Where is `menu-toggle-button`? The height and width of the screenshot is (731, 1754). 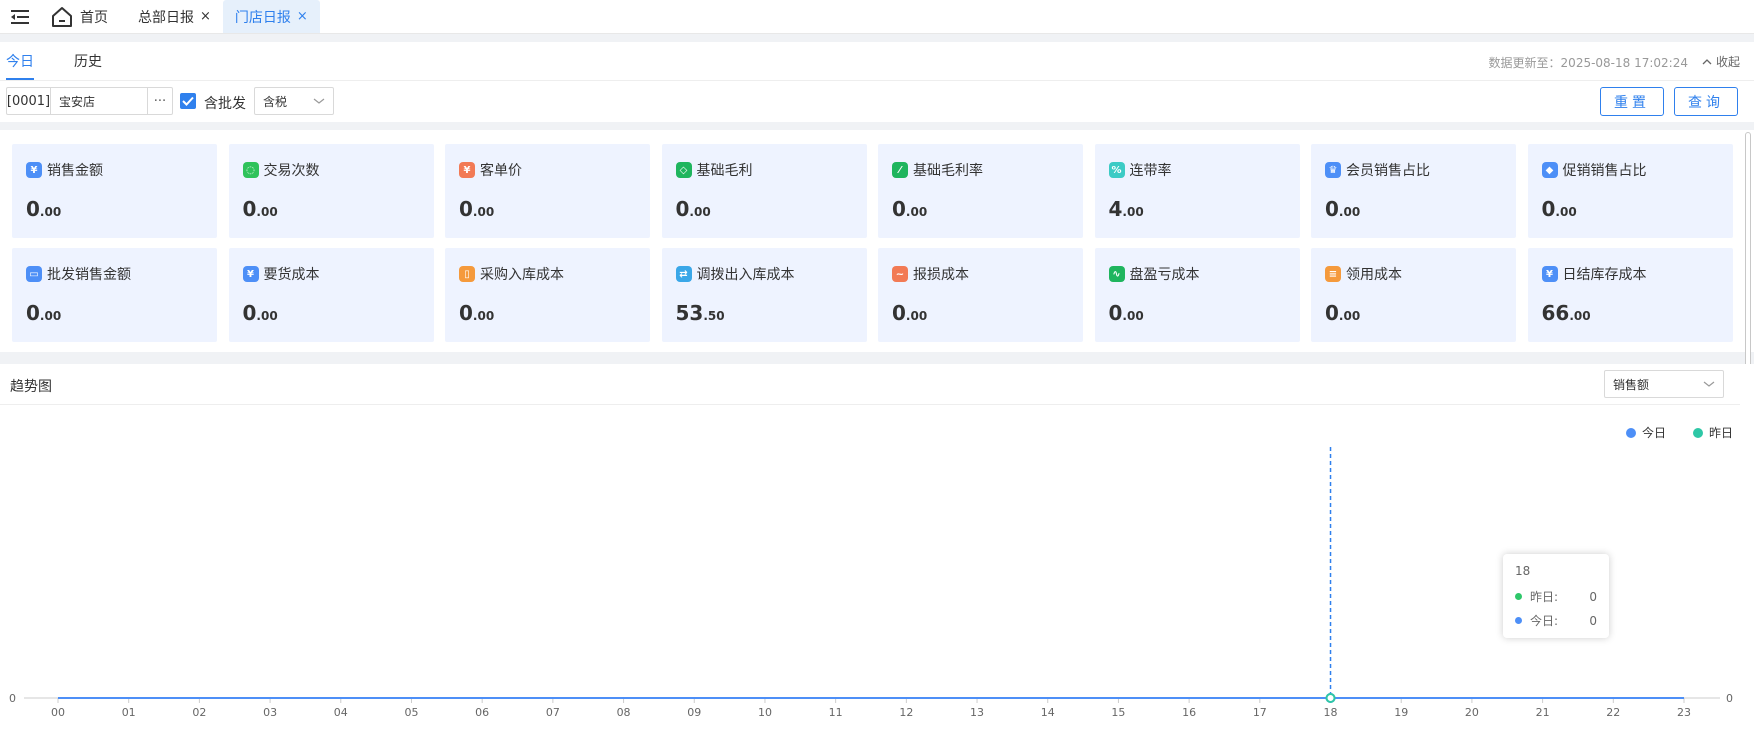 menu-toggle-button is located at coordinates (20, 17).